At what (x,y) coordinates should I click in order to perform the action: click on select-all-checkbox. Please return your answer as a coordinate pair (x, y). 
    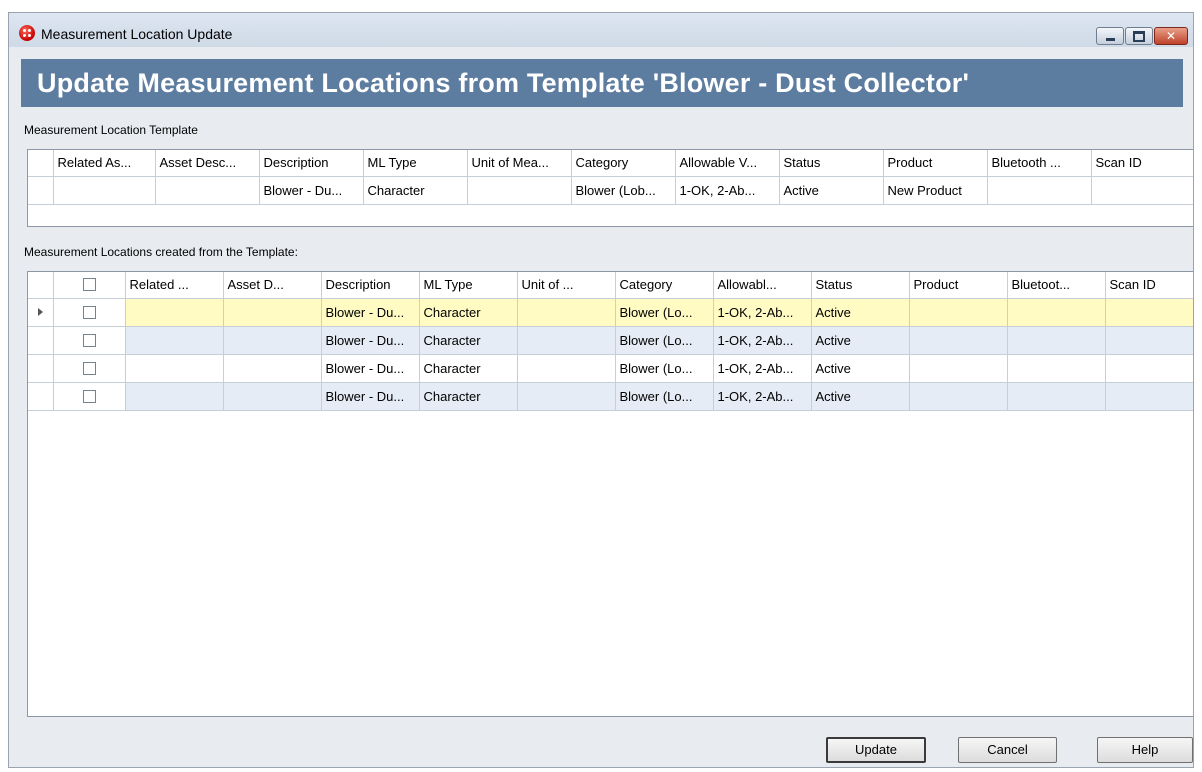
    Looking at the image, I should click on (89, 285).